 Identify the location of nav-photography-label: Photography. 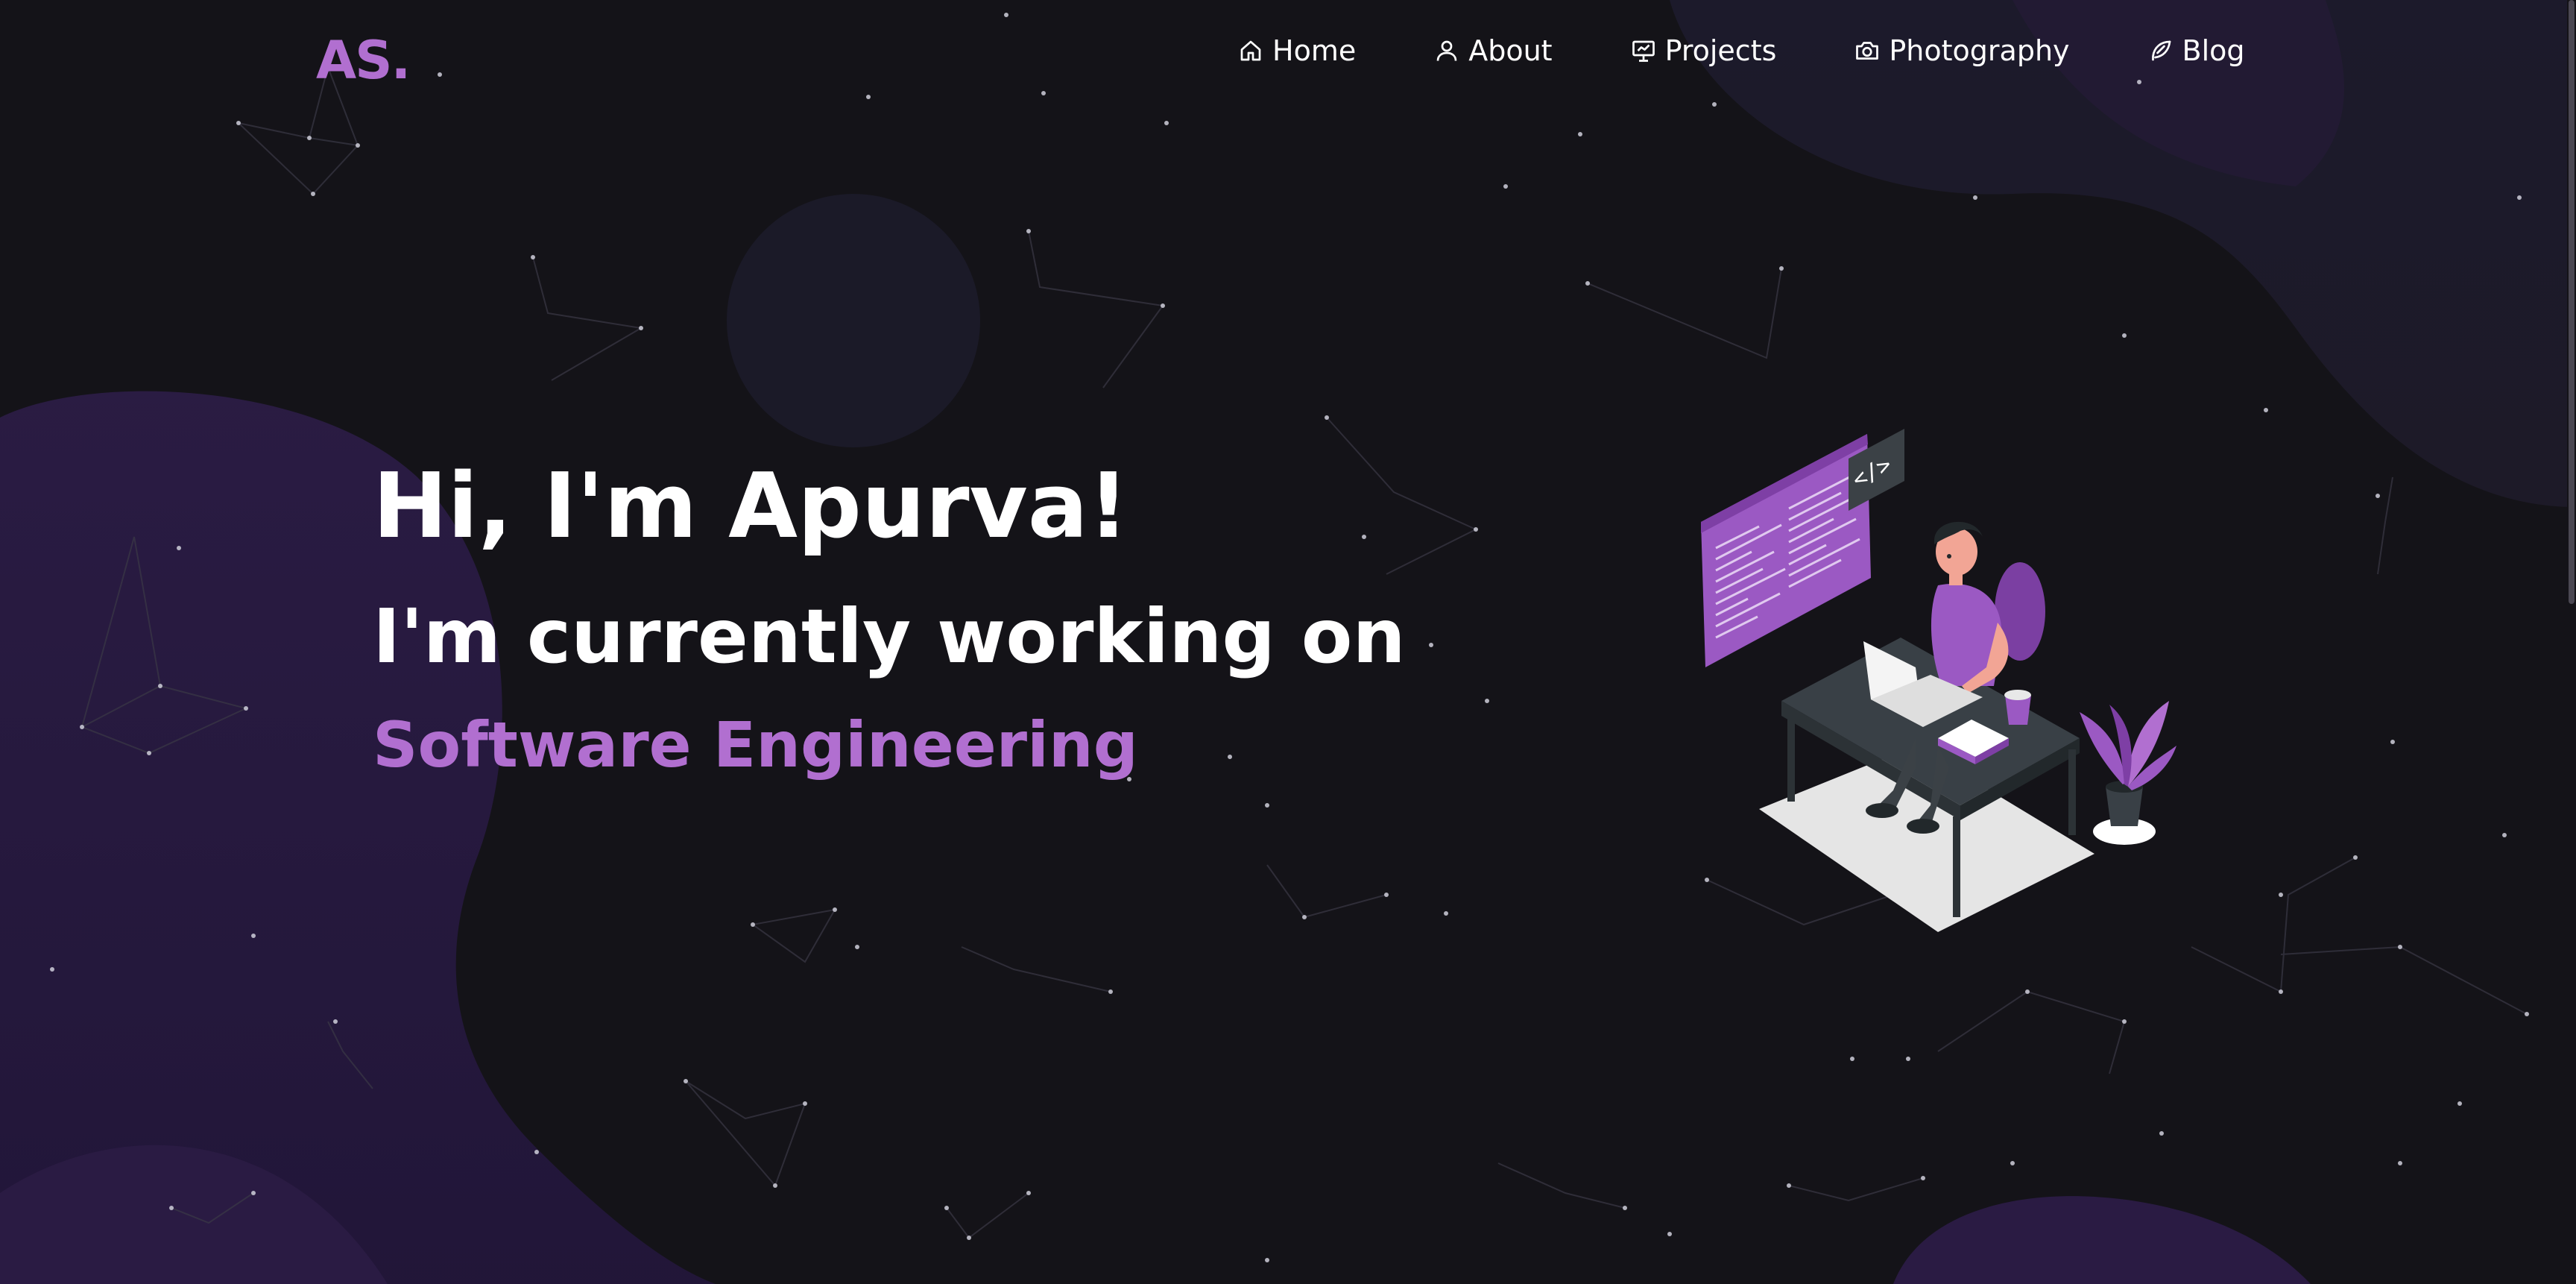
(1979, 50).